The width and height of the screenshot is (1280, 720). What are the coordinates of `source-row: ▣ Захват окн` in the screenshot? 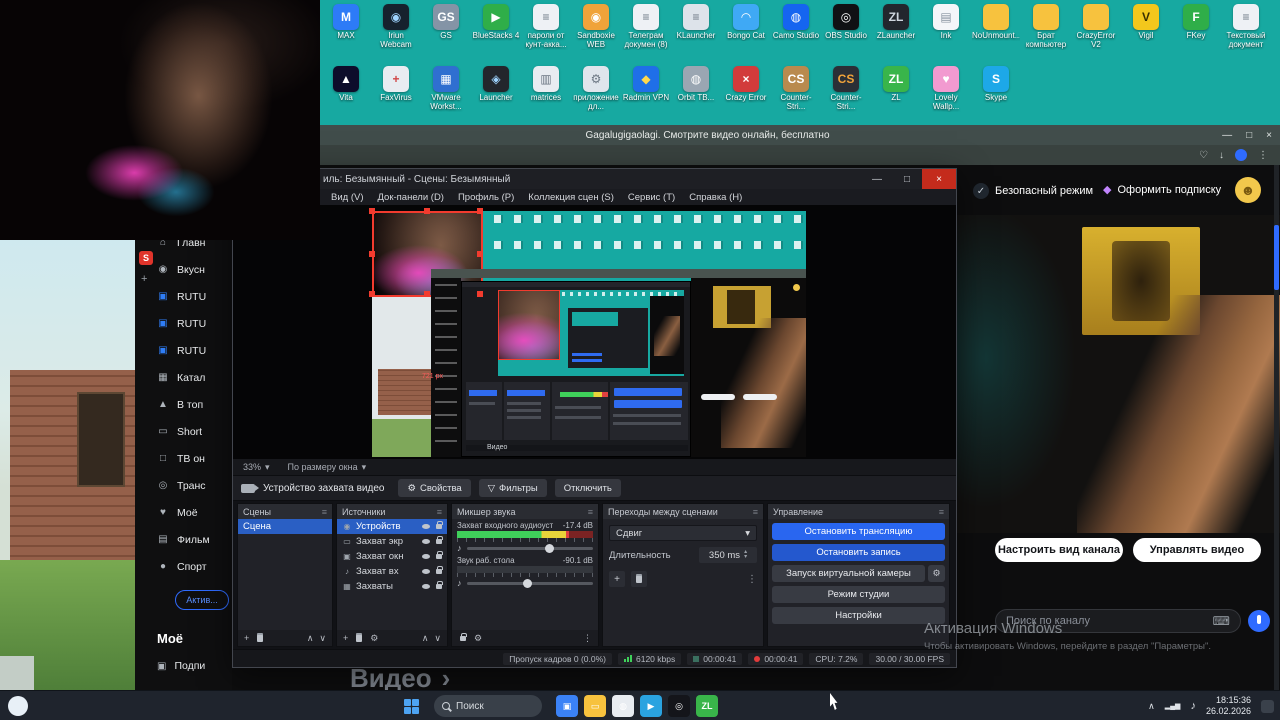 It's located at (392, 556).